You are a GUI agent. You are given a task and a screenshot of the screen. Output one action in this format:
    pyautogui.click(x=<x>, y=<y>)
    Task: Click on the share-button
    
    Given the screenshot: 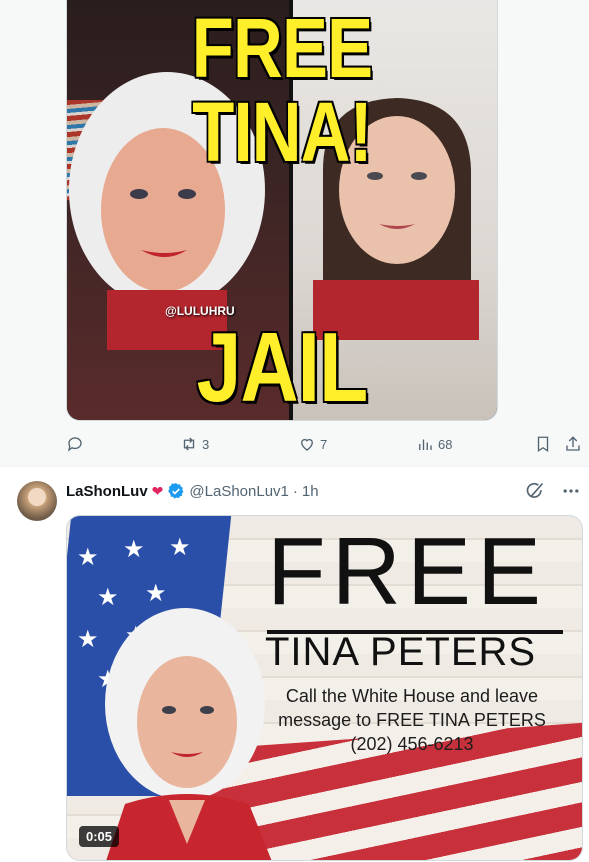 What is the action you would take?
    pyautogui.click(x=573, y=444)
    